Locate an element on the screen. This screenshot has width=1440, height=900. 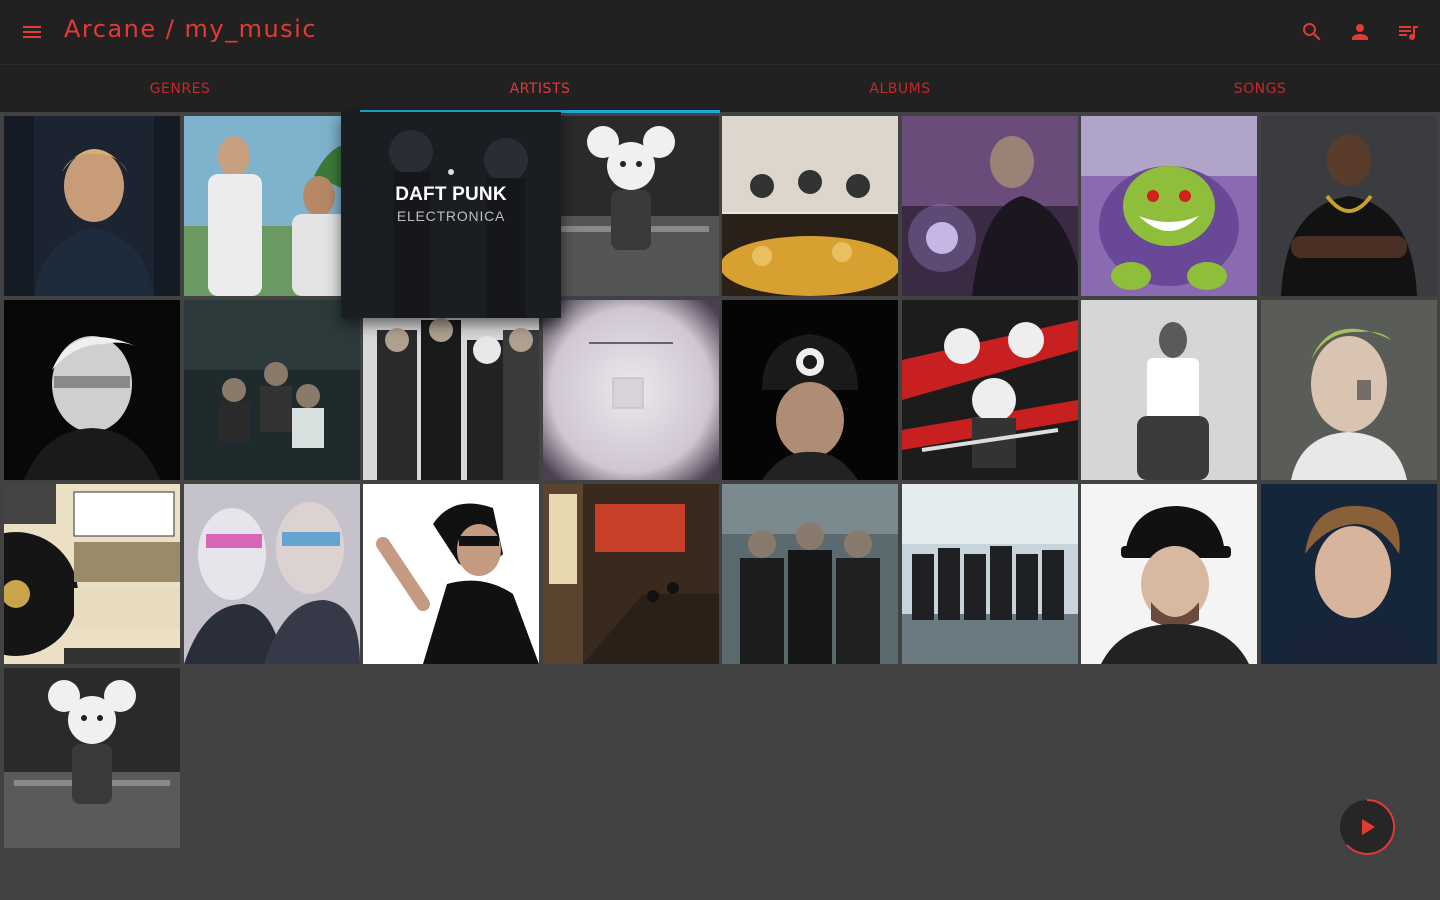
app-bar: Arcane / my_music is located at coordinates (720, 32).